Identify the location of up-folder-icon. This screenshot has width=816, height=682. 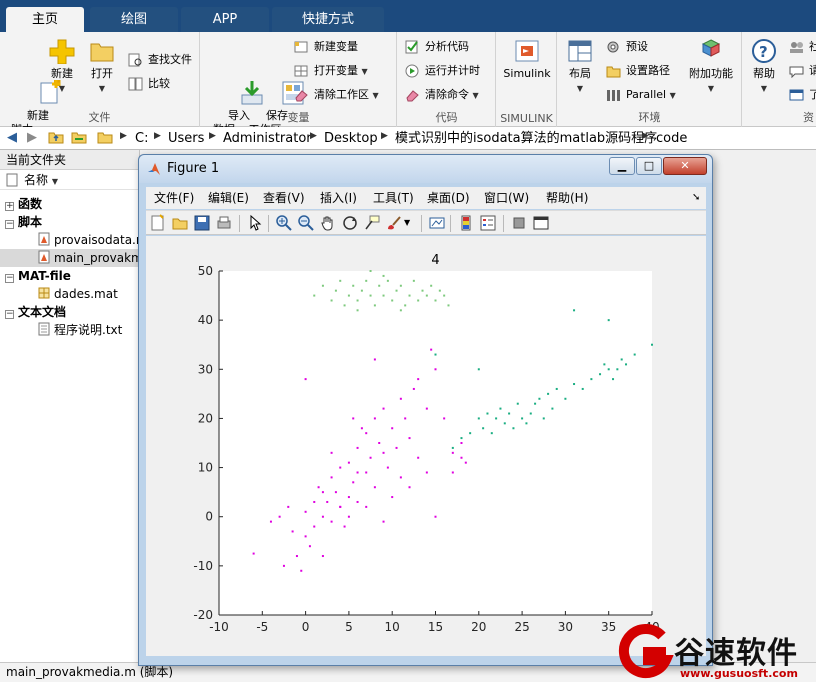
(56, 138).